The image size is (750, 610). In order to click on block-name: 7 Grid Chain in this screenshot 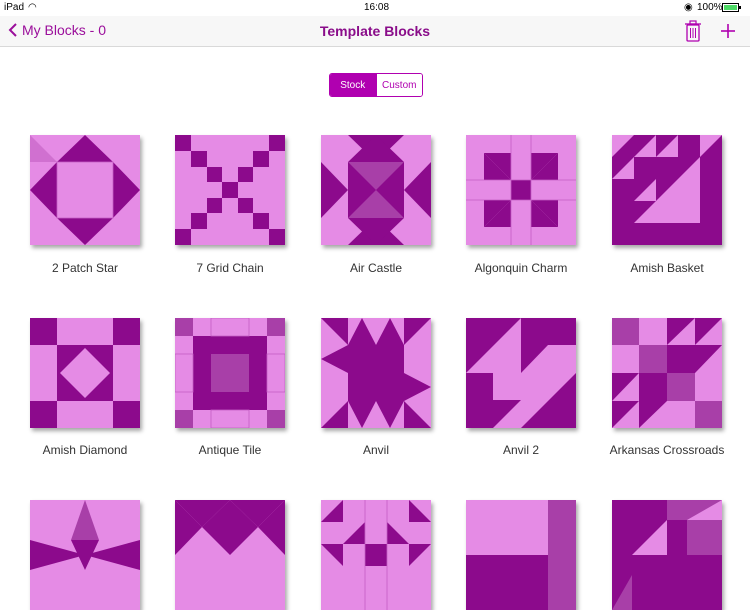, I will do `click(230, 268)`.